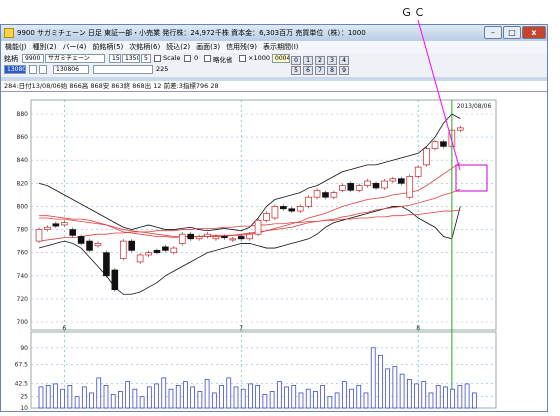  What do you see at coordinates (146, 58) in the screenshot?
I see `step-field: 5` at bounding box center [146, 58].